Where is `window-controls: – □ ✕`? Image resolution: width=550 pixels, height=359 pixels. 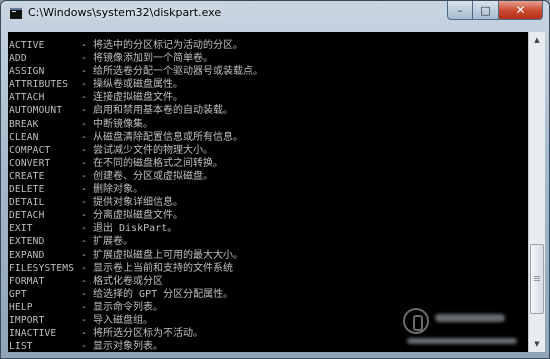
window-controls: – □ ✕ is located at coordinates (495, 11).